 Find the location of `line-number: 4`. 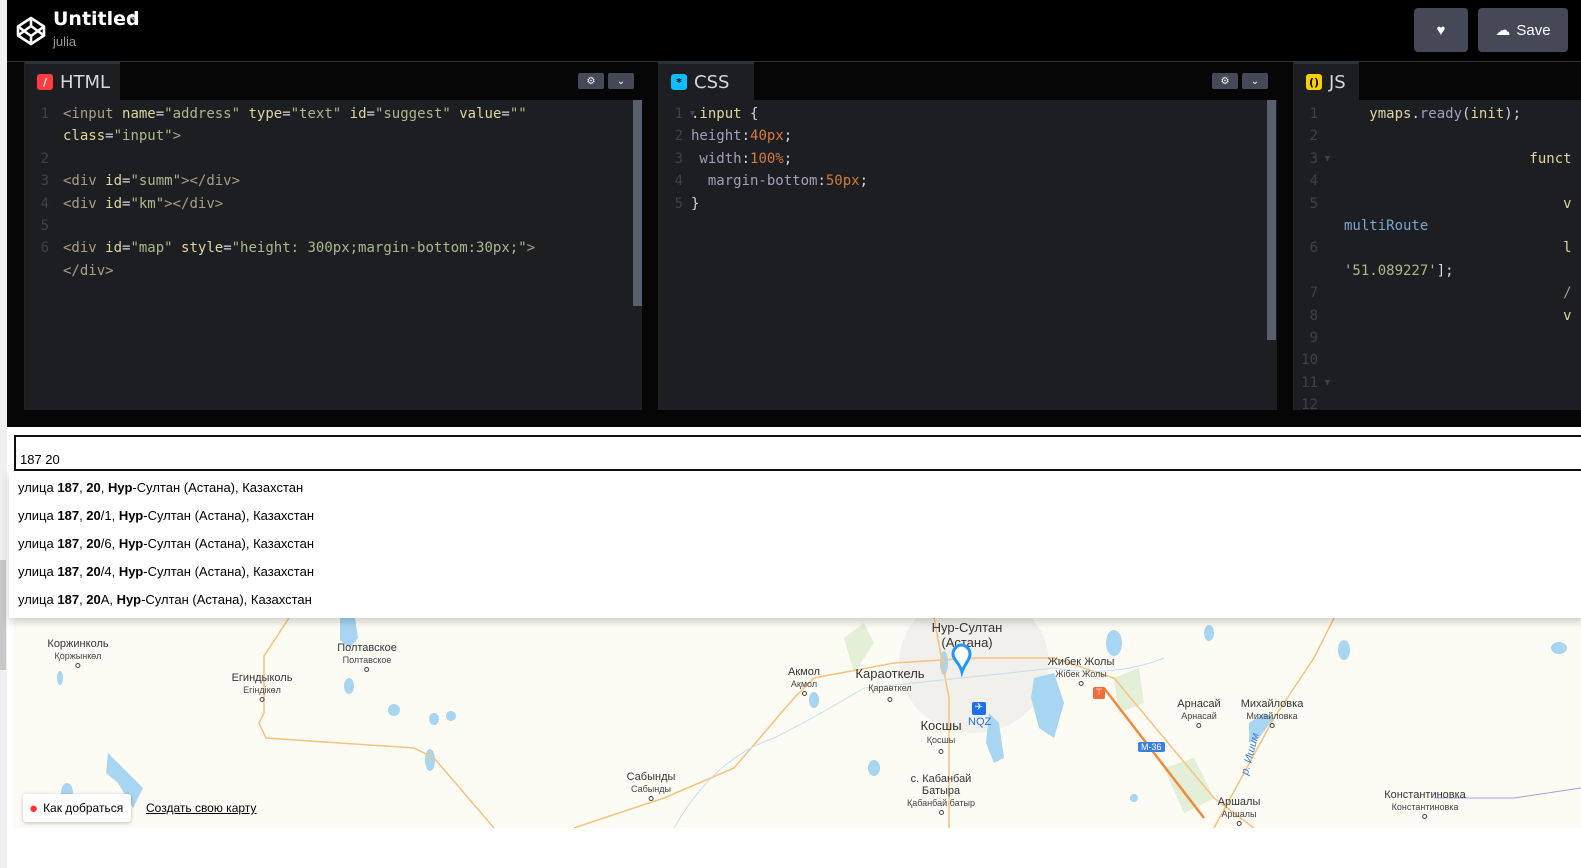

line-number: 4 is located at coordinates (44, 203).